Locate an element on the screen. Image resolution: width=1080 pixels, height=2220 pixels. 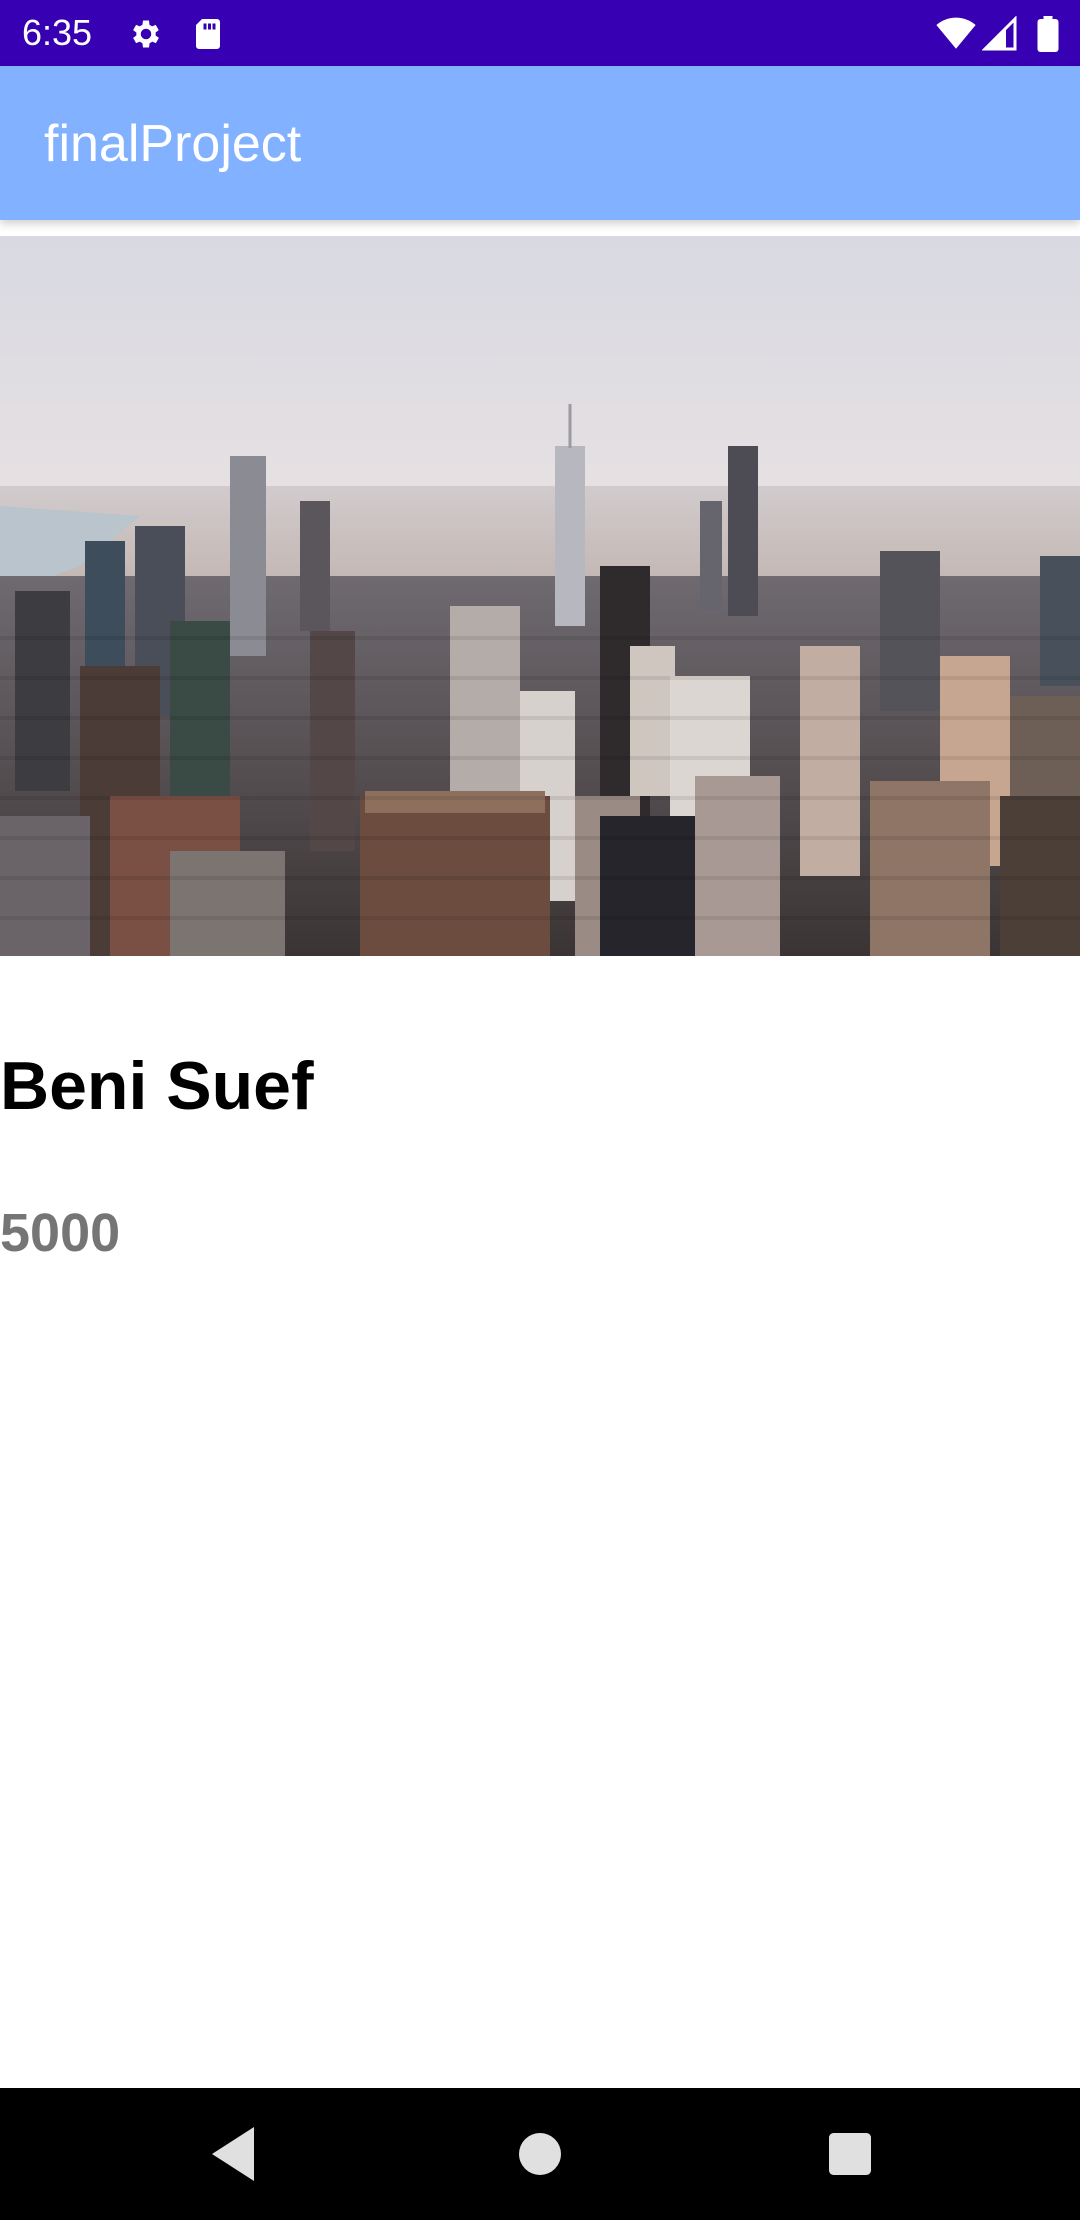
app-title: finalProject is located at coordinates (173, 144).